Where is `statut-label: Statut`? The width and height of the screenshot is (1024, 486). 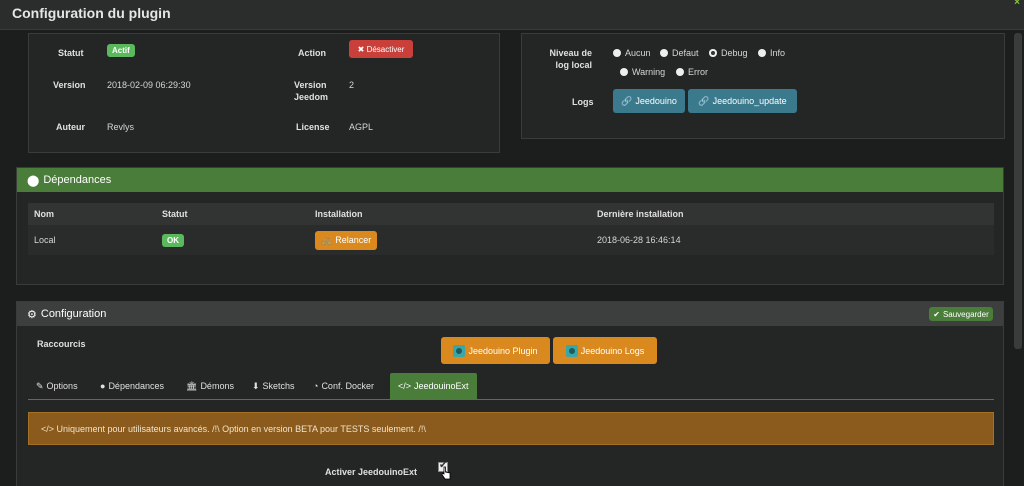 statut-label: Statut is located at coordinates (71, 53).